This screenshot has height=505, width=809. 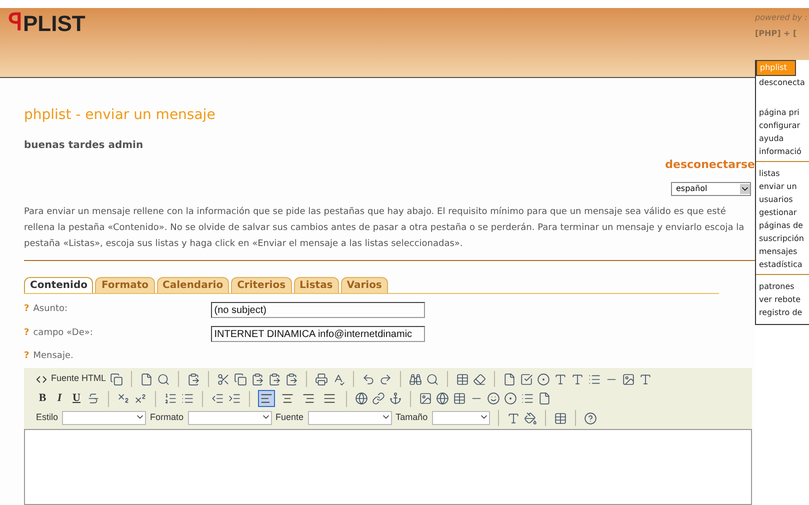 What do you see at coordinates (784, 186) in the screenshot?
I see `sidebar-link: enviar un` at bounding box center [784, 186].